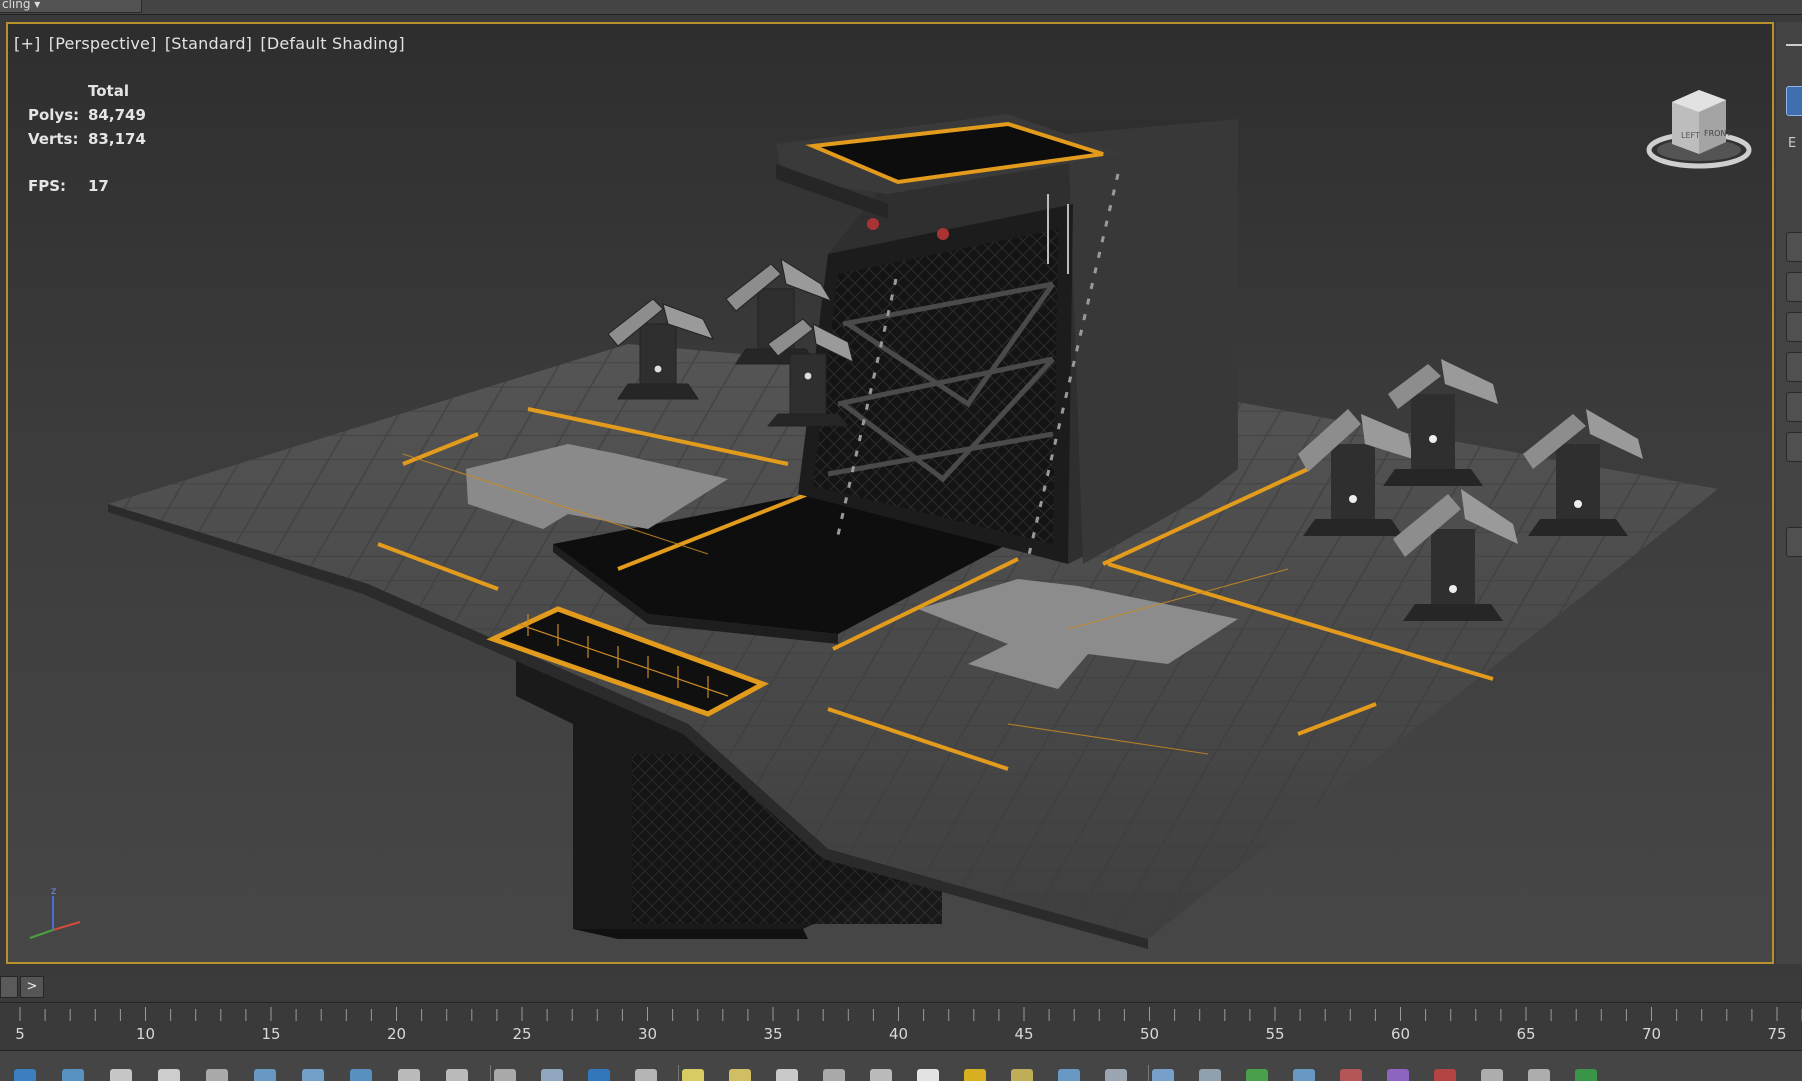  What do you see at coordinates (834, 1075) in the screenshot?
I see `gear-icon` at bounding box center [834, 1075].